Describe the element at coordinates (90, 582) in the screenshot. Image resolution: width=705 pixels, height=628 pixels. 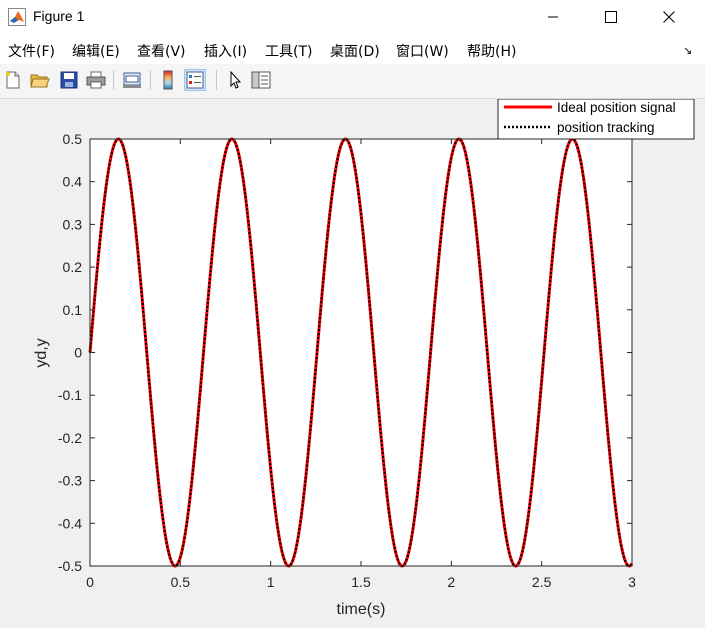
I see `x-tick-label: 0` at that location.